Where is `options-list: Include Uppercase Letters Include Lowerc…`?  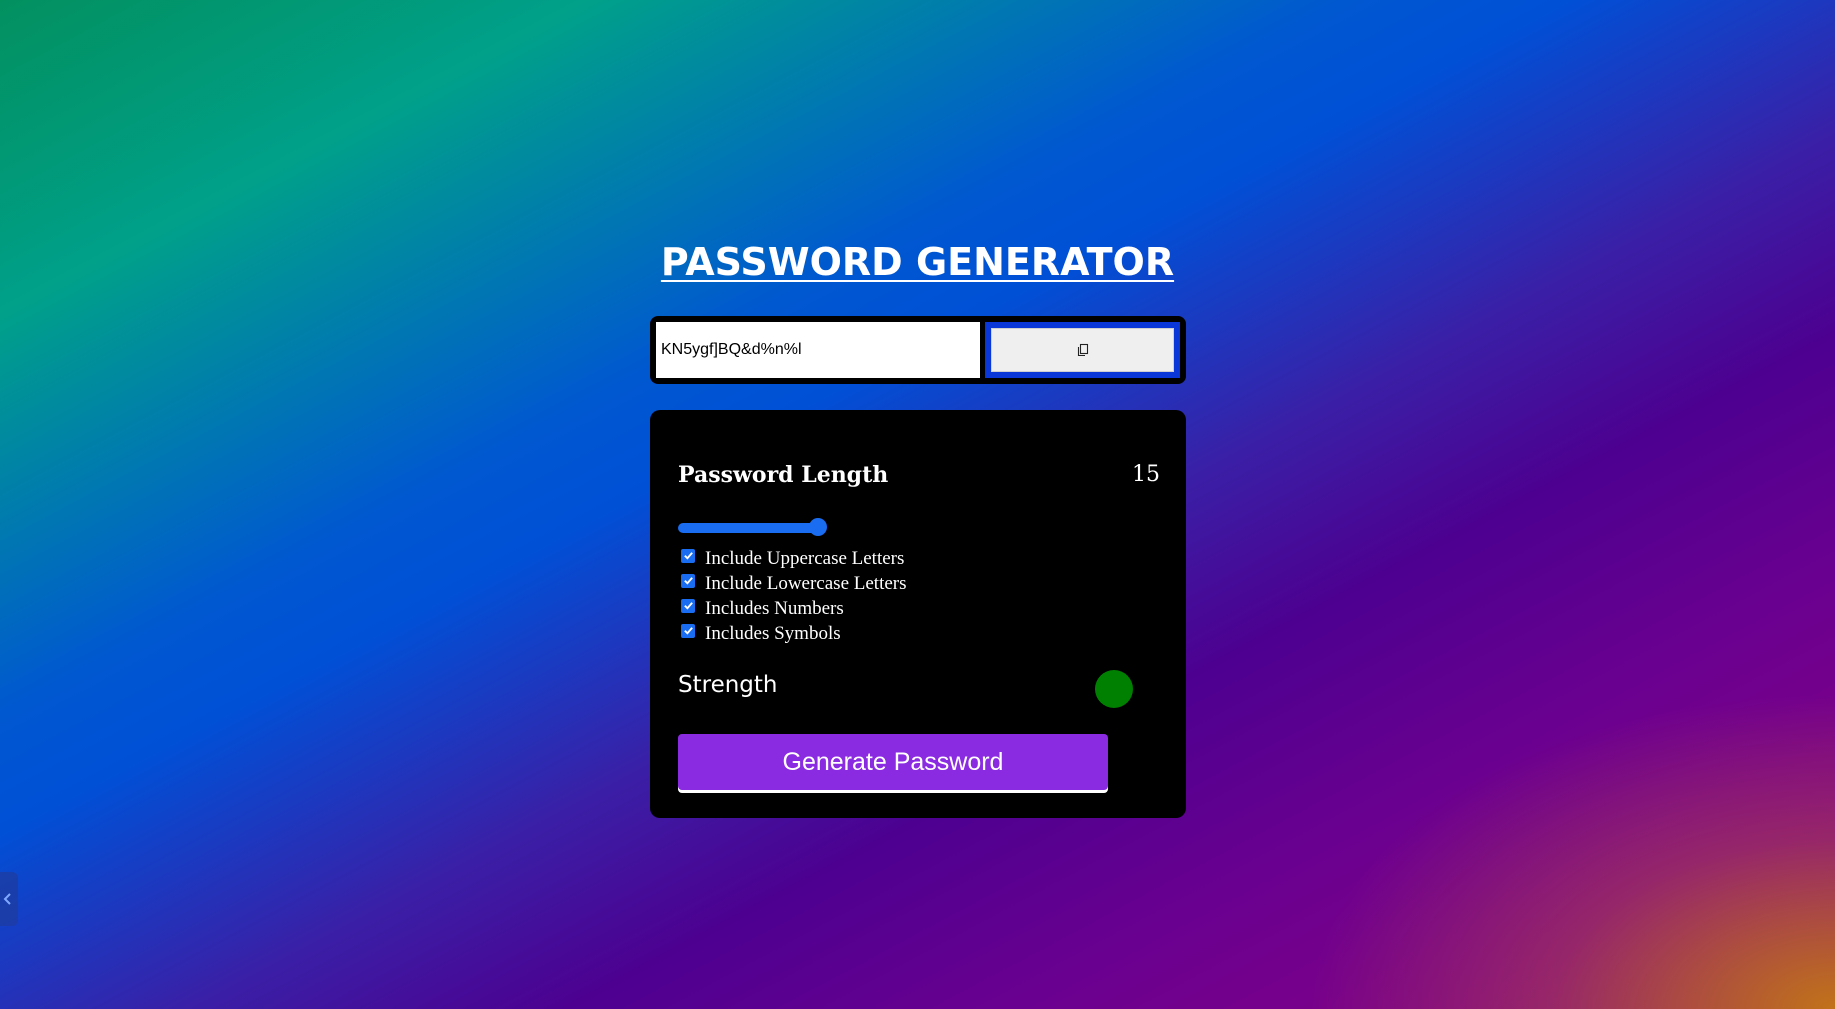
options-list: Include Uppercase Letters Include Lowerc… is located at coordinates (794, 596).